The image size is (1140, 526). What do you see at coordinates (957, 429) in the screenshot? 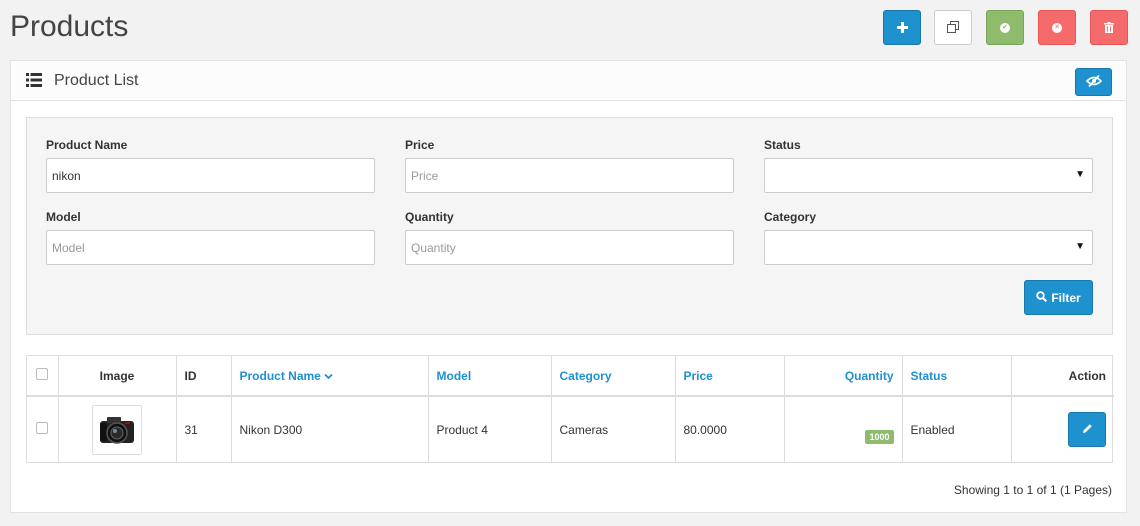
I see `status-cell: Enabled` at bounding box center [957, 429].